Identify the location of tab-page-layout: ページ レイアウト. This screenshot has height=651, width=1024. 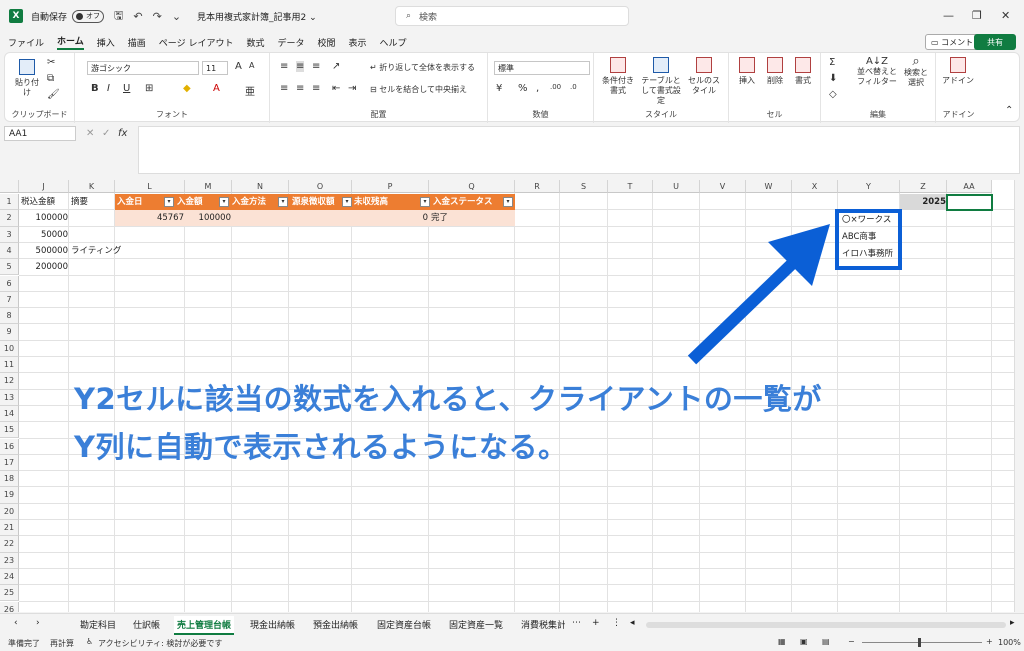
(196, 42).